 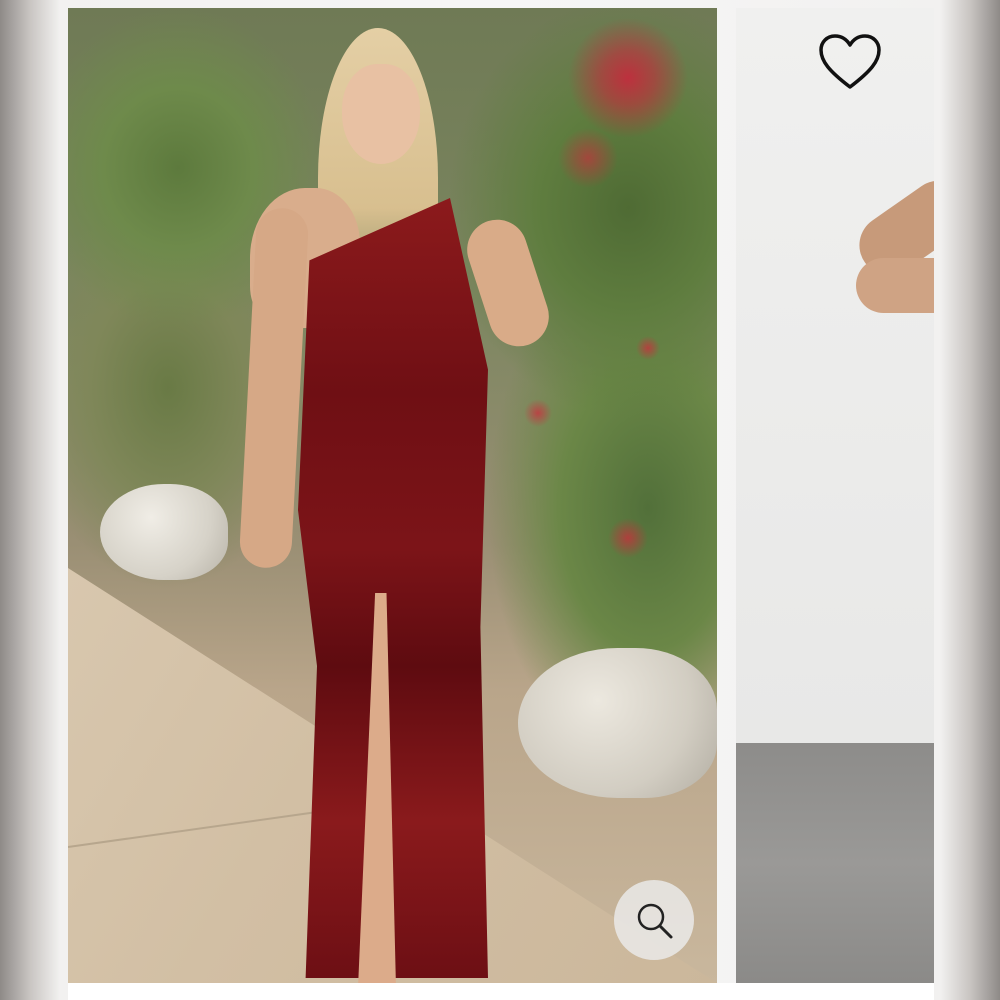 I want to click on zoom-button, so click(x=654, y=920).